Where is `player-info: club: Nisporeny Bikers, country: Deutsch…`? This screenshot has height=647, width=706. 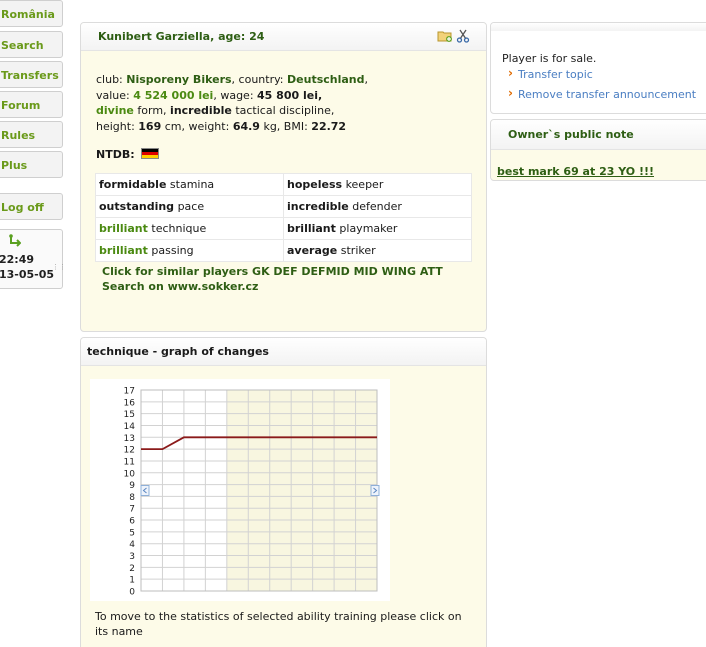
player-info: club: Nisporeny Bikers, country: Deutsch… is located at coordinates (232, 103).